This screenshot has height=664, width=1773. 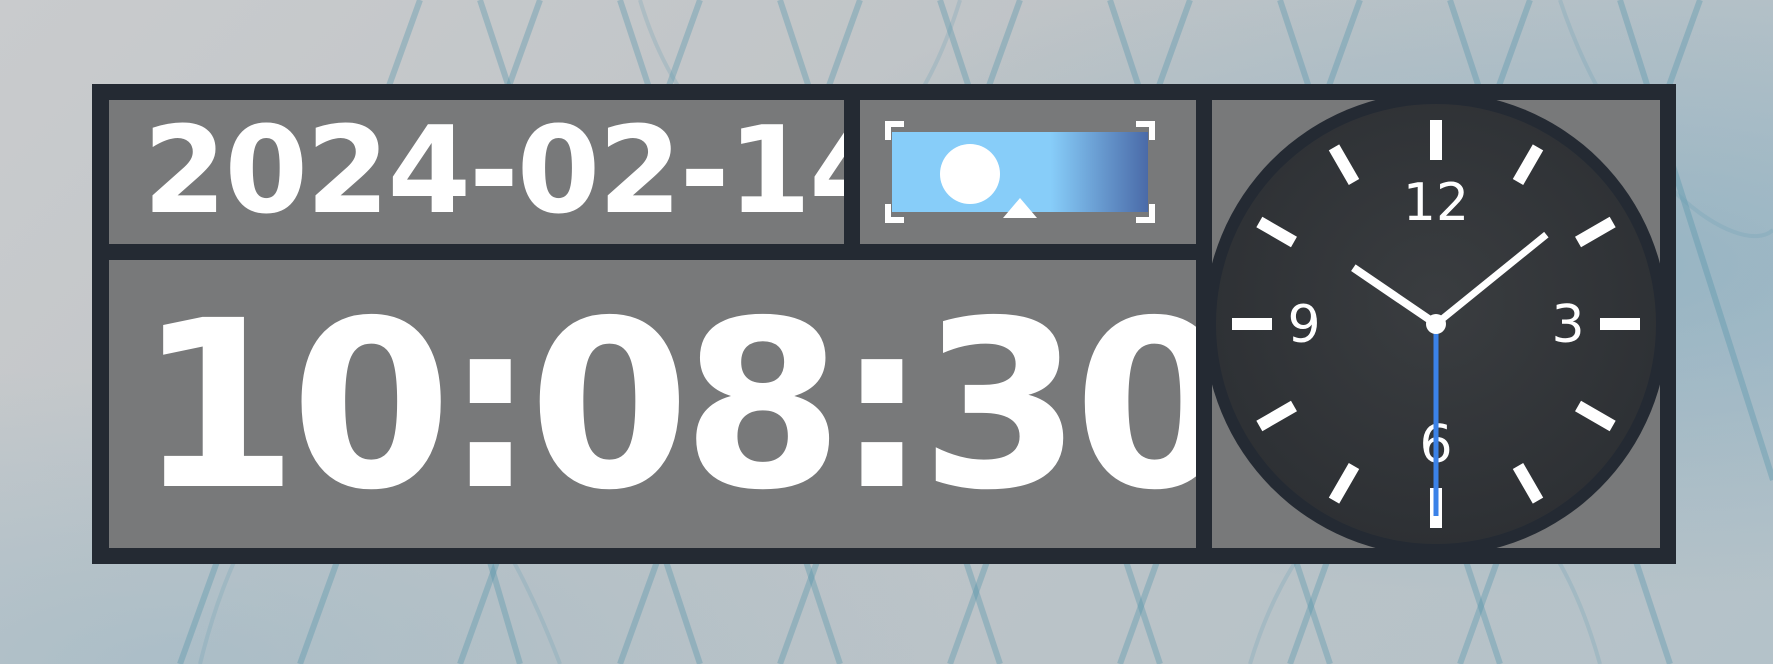 What do you see at coordinates (493, 171) in the screenshot?
I see `date-display: 2024-02-14` at bounding box center [493, 171].